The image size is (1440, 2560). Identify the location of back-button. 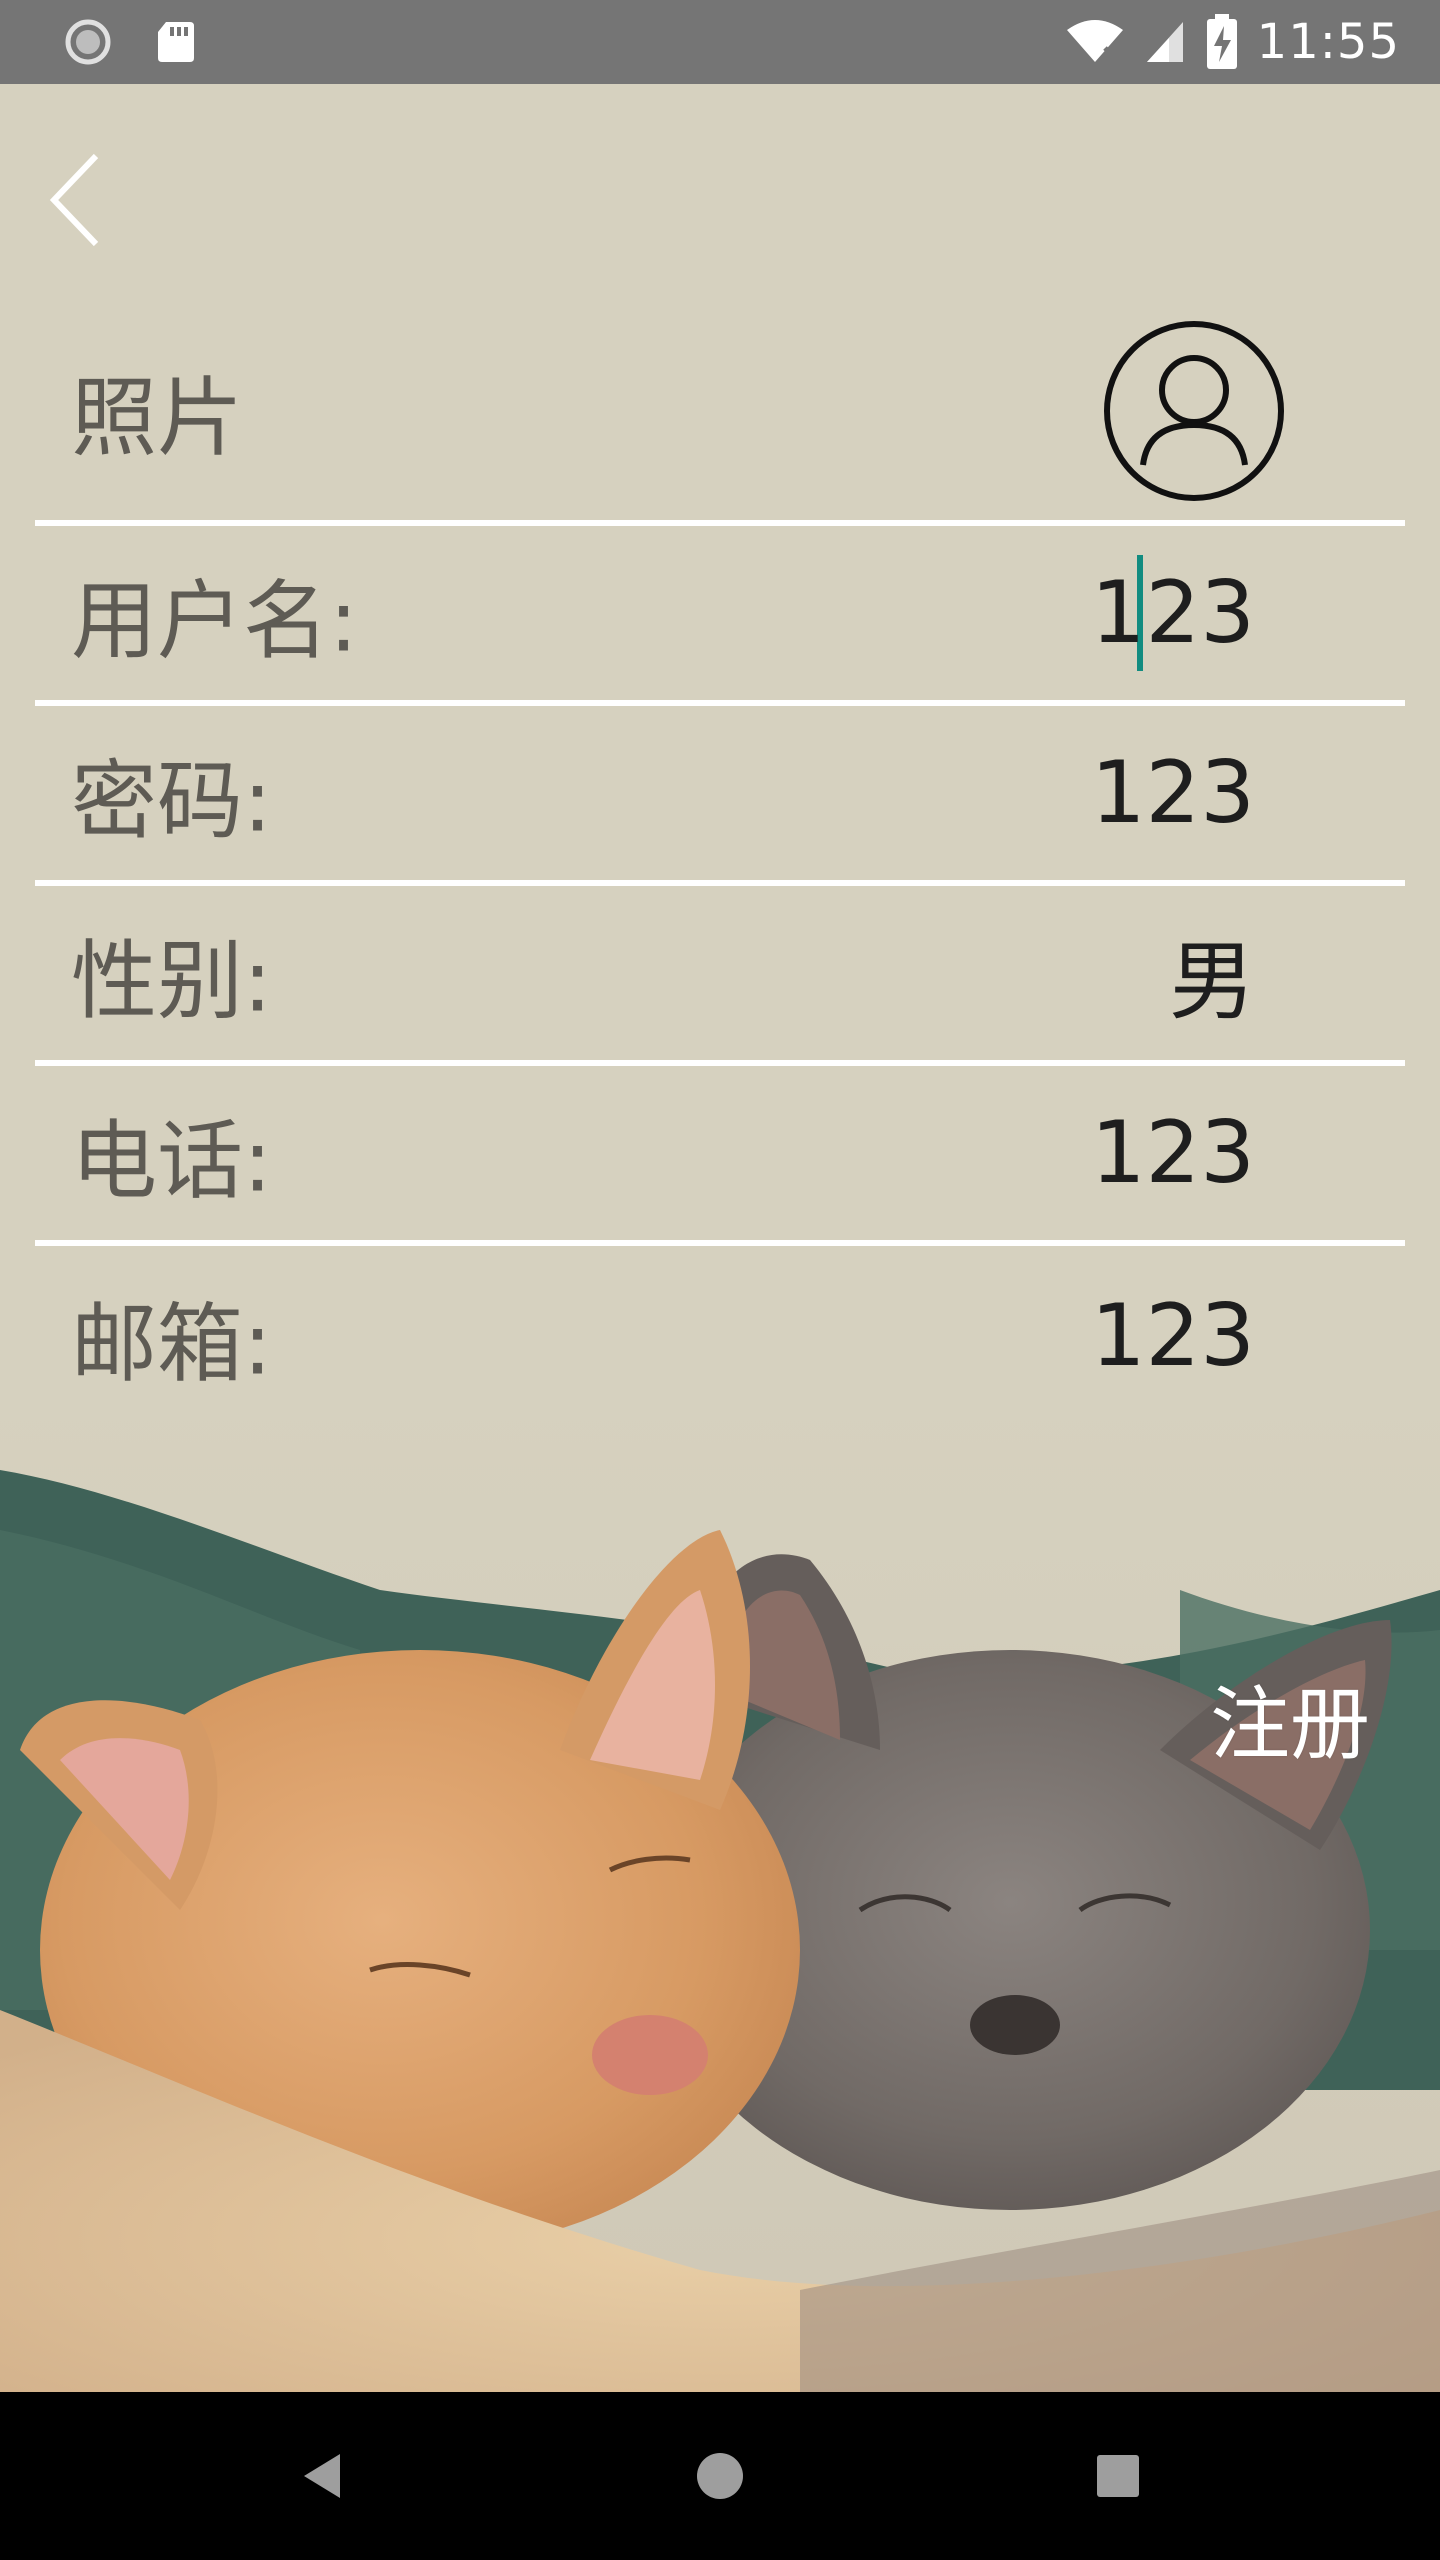
(80, 198).